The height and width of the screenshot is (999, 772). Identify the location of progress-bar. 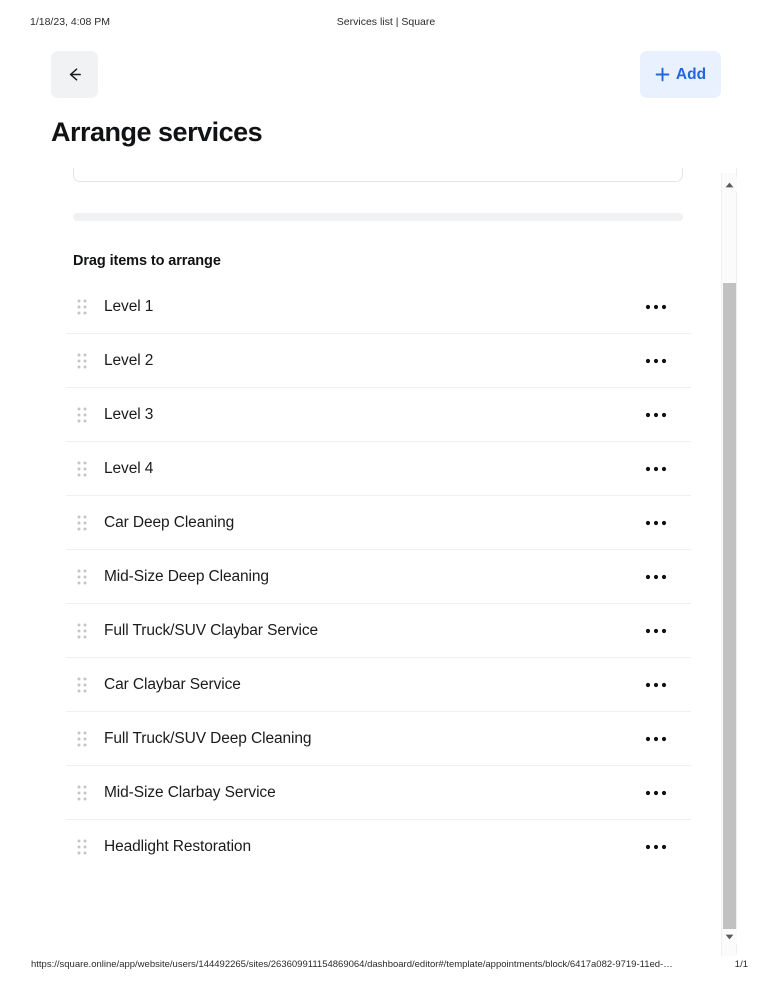
(378, 217).